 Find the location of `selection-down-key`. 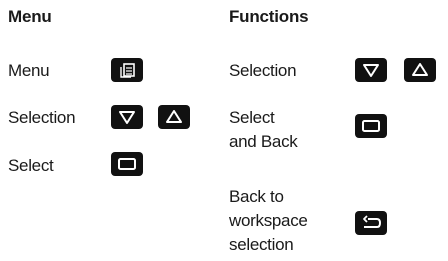

selection-down-key is located at coordinates (127, 117).